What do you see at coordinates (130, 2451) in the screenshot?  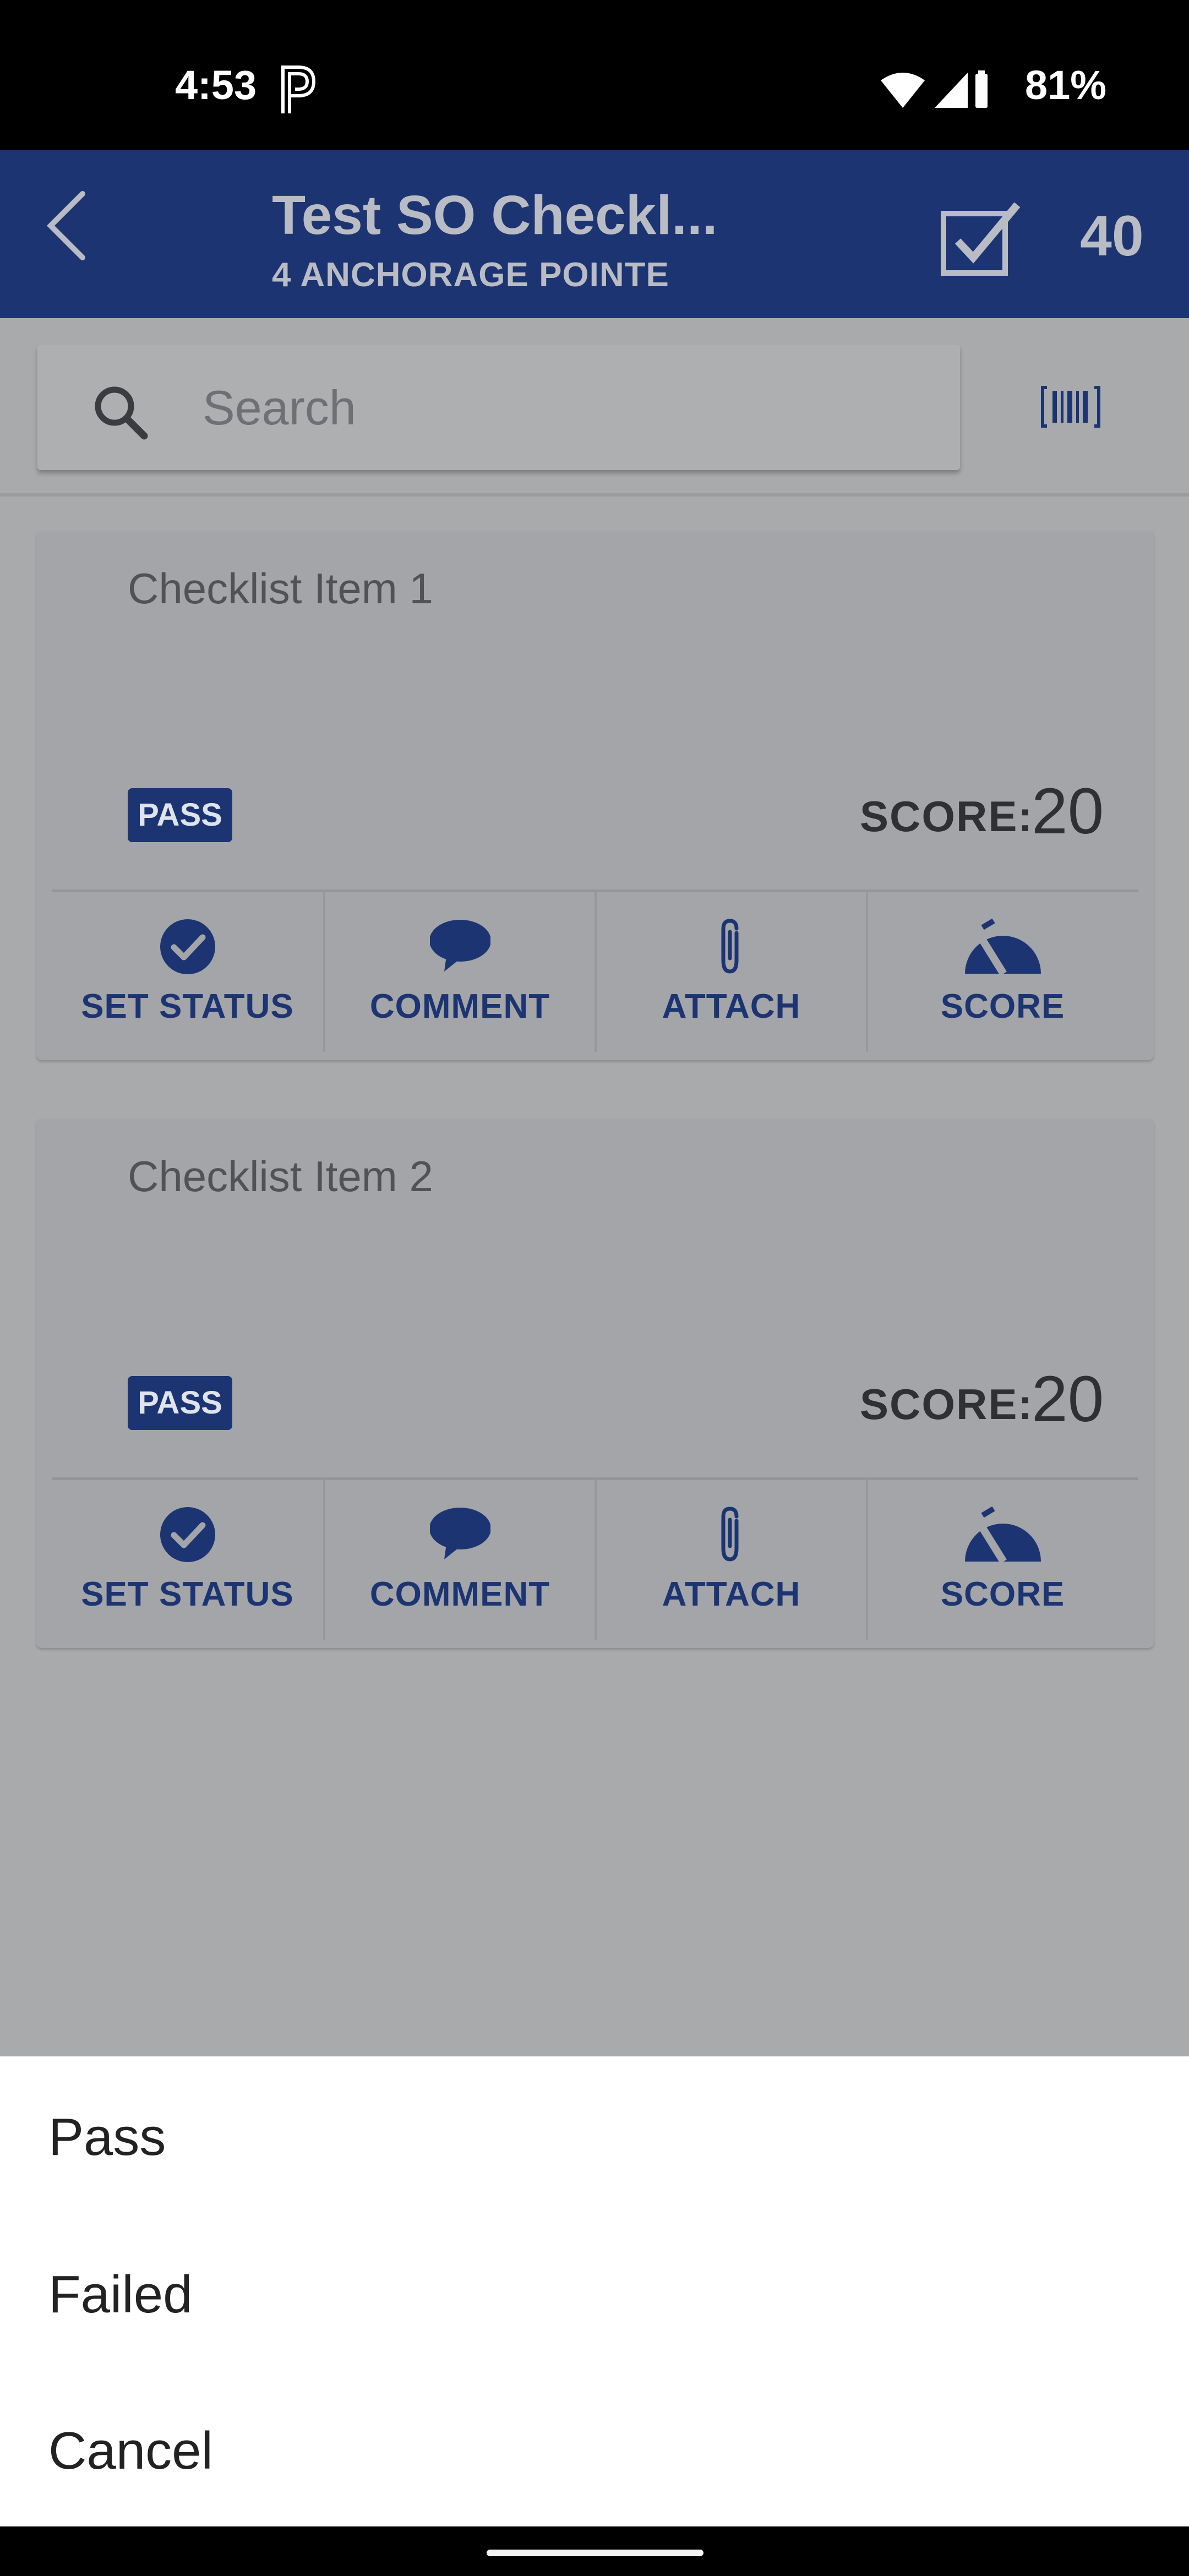 I see `option-cancel: Cancel` at bounding box center [130, 2451].